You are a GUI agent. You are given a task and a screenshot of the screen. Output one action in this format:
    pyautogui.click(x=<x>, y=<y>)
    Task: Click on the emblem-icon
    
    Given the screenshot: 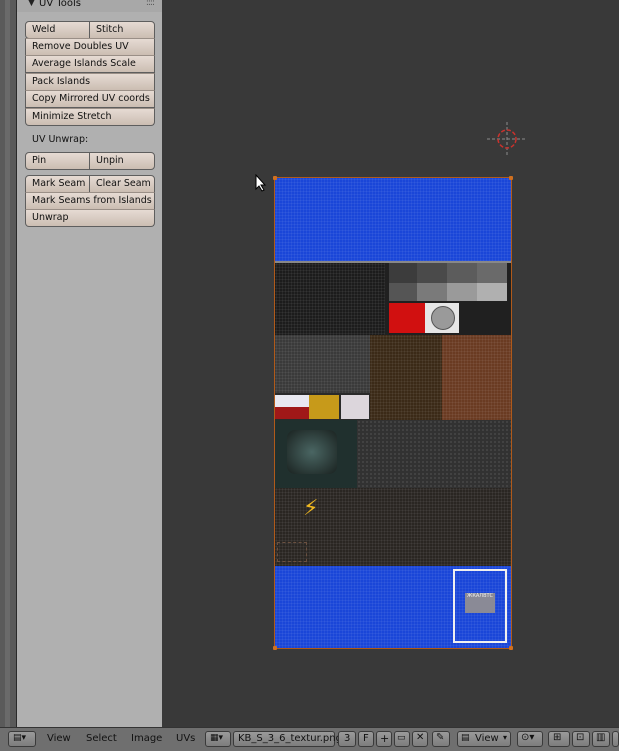 What is the action you would take?
    pyautogui.click(x=443, y=318)
    